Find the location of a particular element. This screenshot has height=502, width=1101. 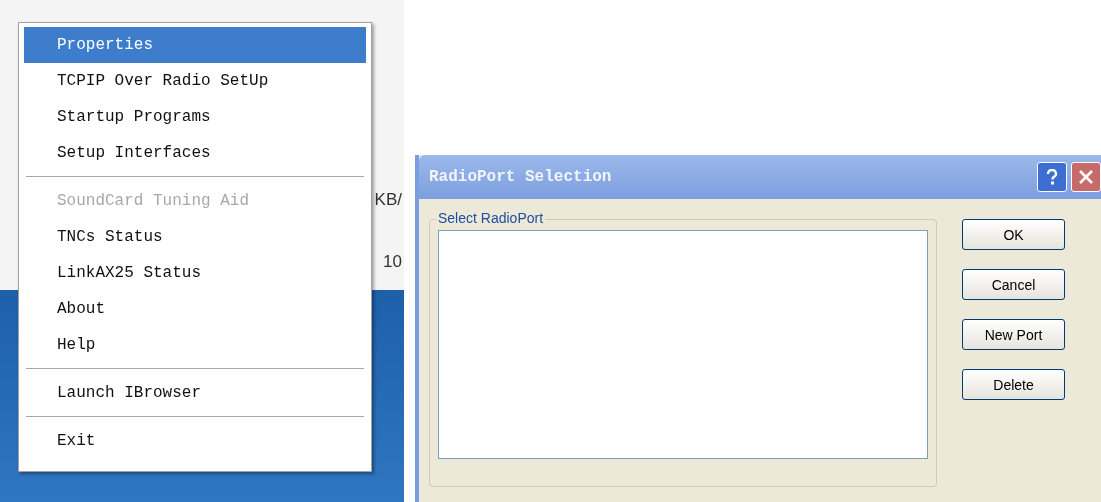

menu-item: About is located at coordinates (195, 309).